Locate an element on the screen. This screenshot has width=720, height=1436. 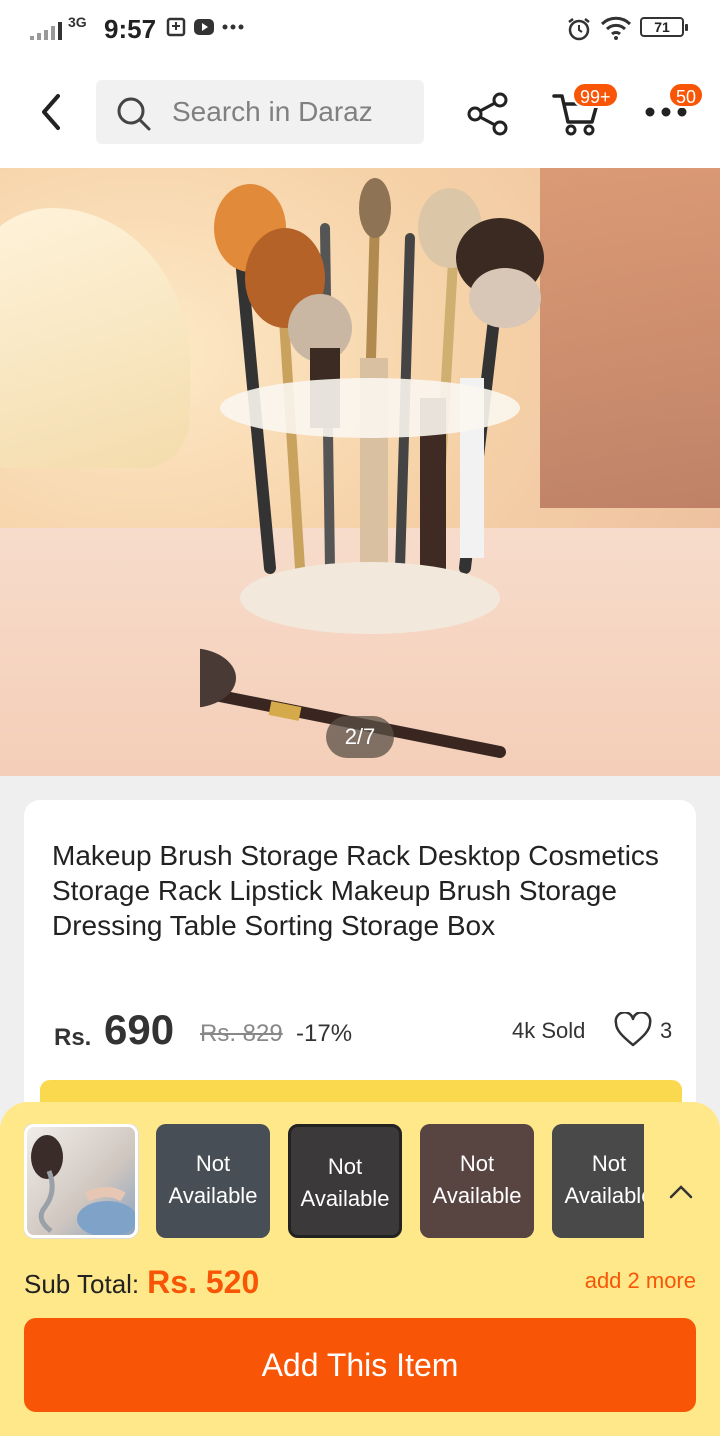
battery-indicator: 71 is located at coordinates (664, 27).